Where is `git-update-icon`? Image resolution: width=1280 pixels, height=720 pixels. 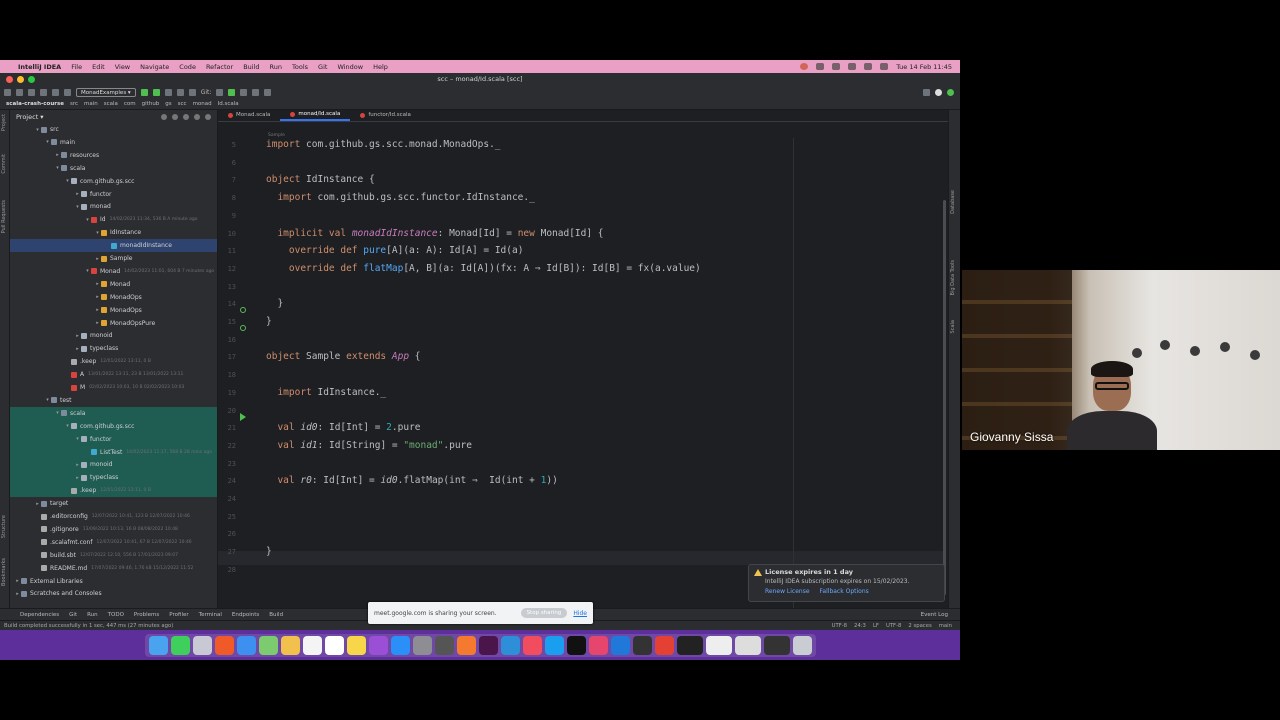
git-update-icon is located at coordinates (220, 92).